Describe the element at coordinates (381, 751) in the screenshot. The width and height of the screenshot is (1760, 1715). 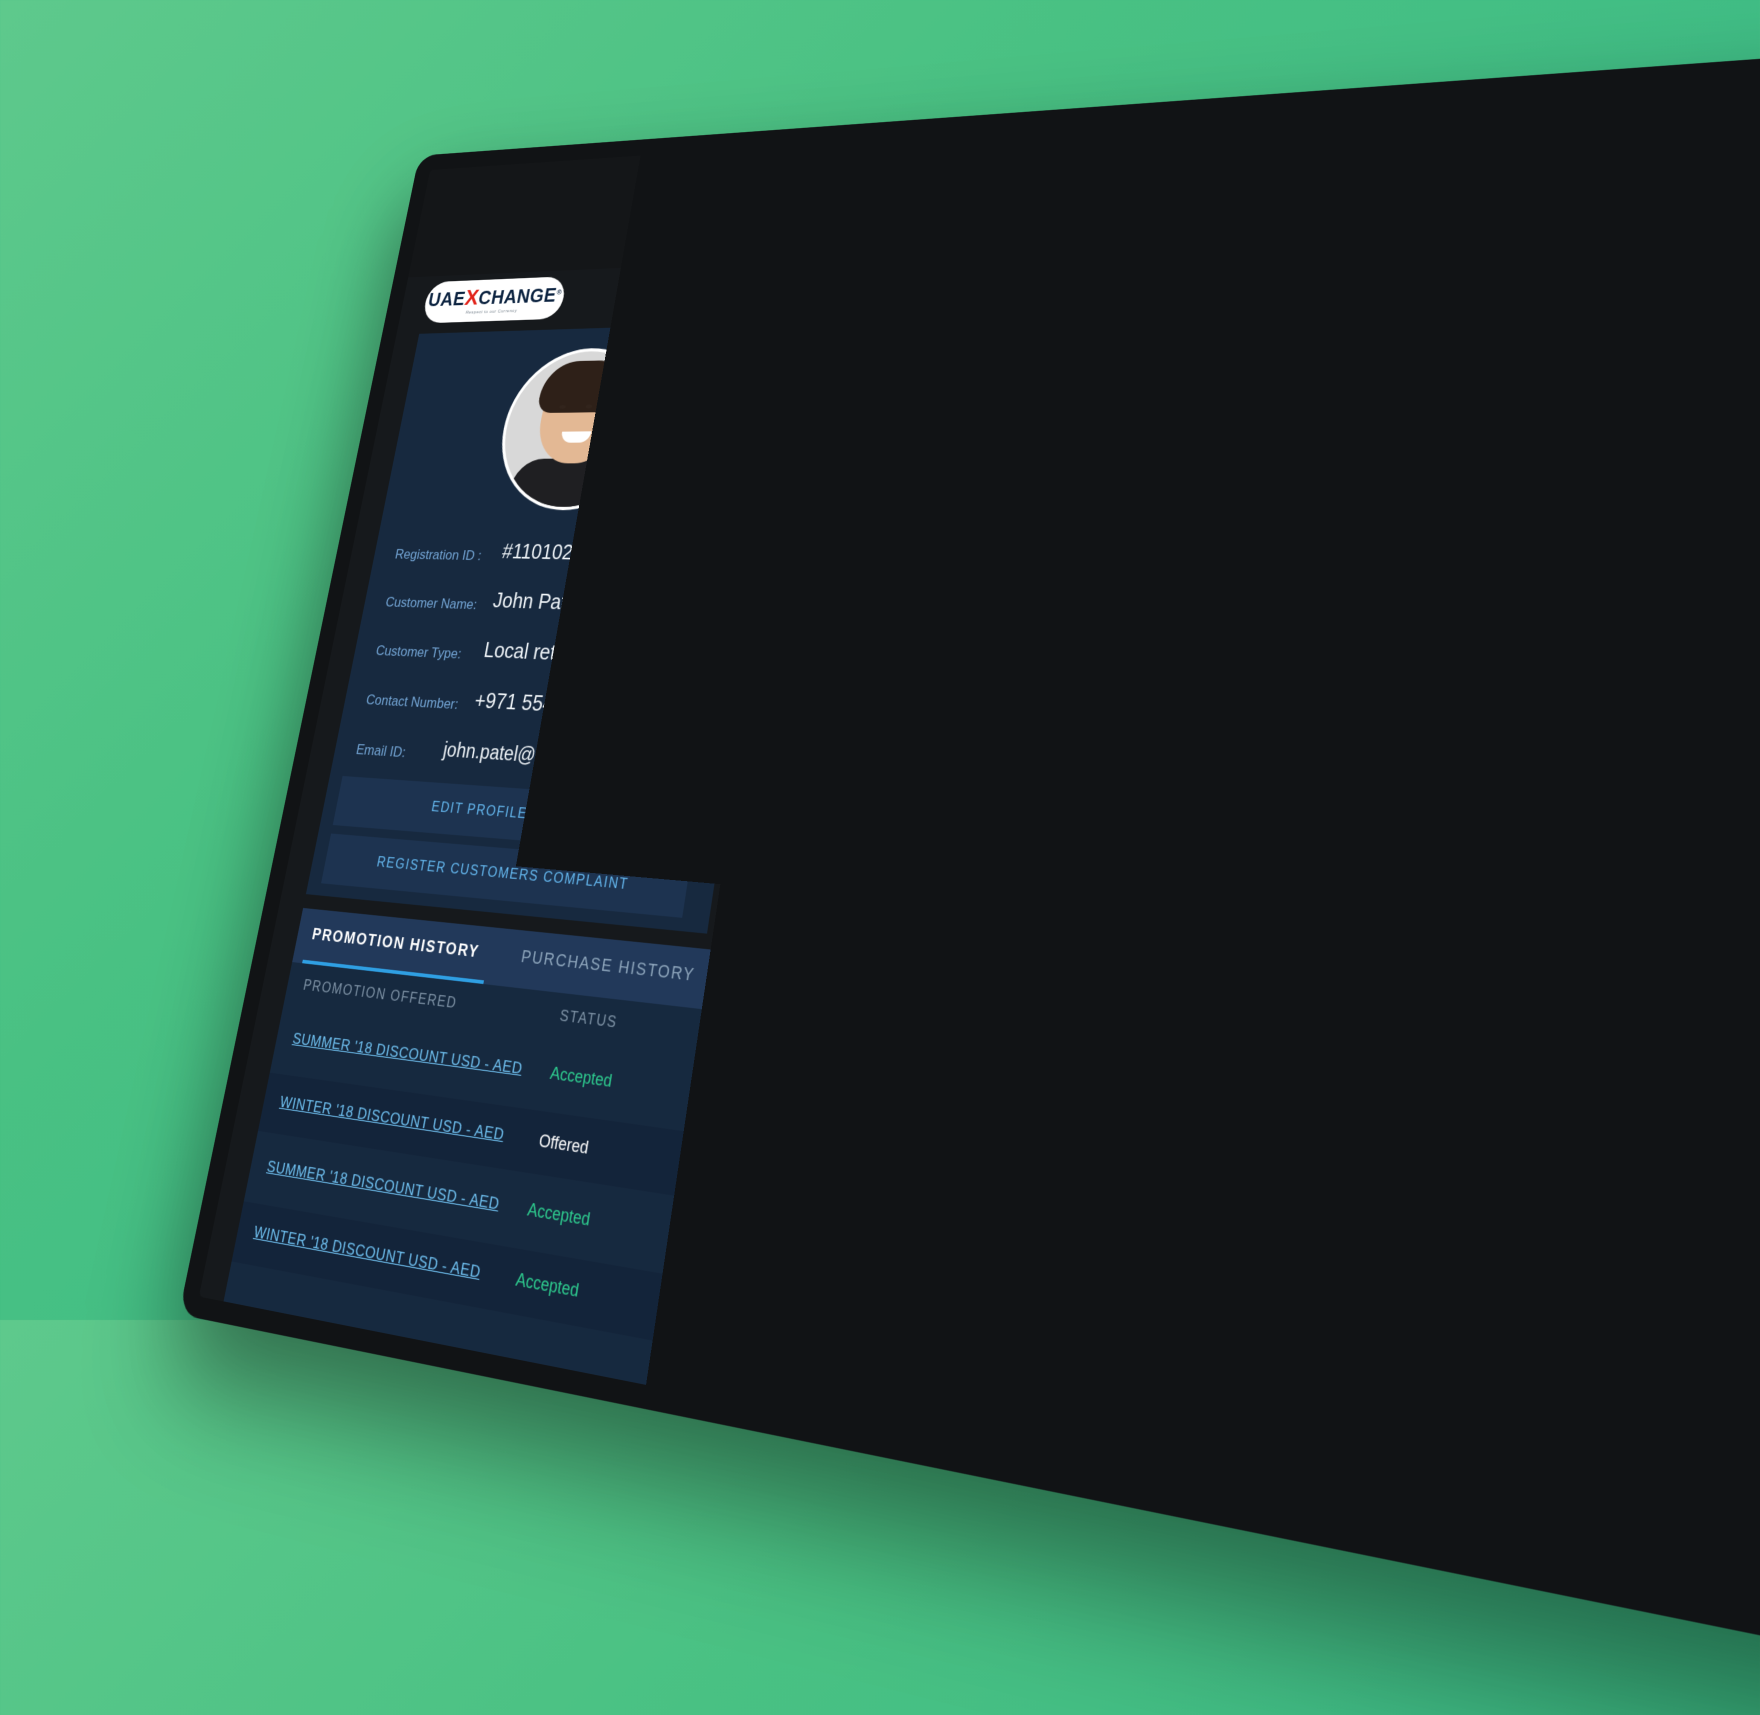
I see `profile-field-label: Email ID:` at that location.